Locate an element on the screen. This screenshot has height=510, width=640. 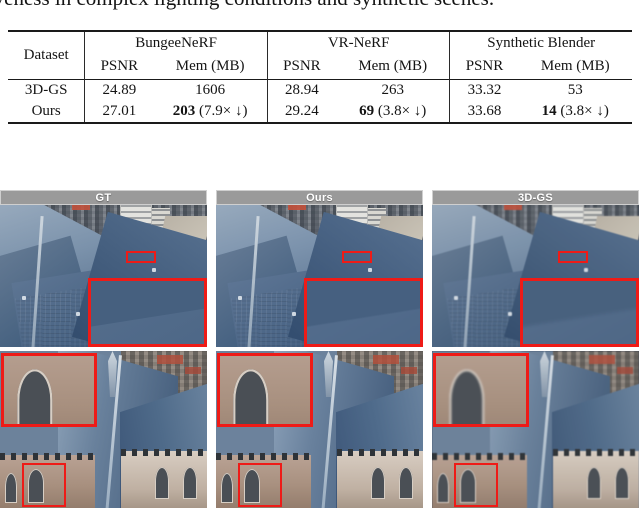
cell-ours-bungeenerf-mem: 203 (7.9× ↓) is located at coordinates (210, 112).